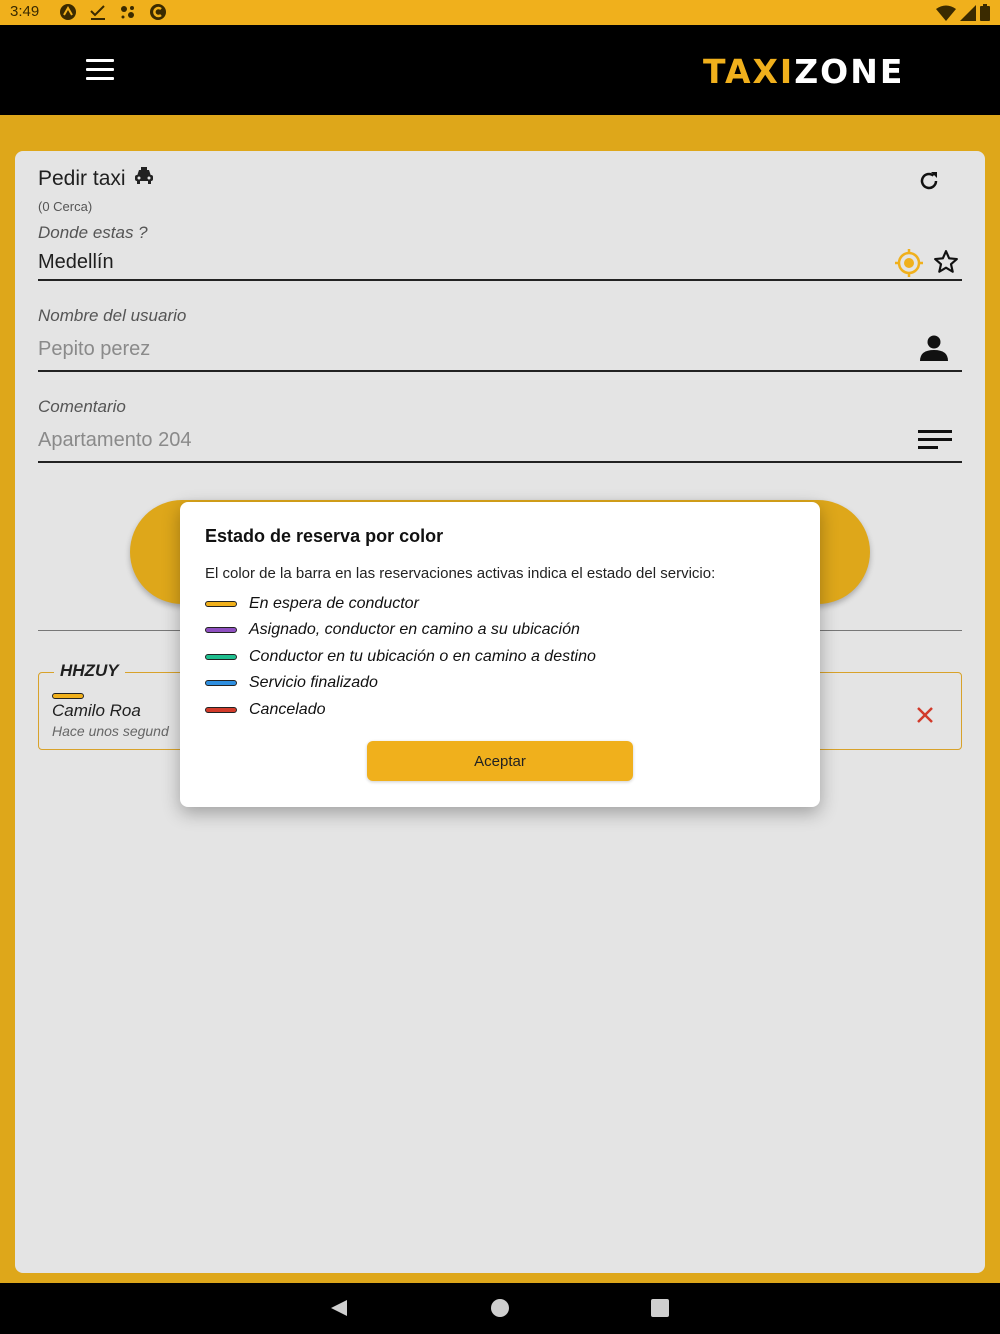  Describe the element at coordinates (287, 709) in the screenshot. I see `legend-label: Cancelado` at that location.